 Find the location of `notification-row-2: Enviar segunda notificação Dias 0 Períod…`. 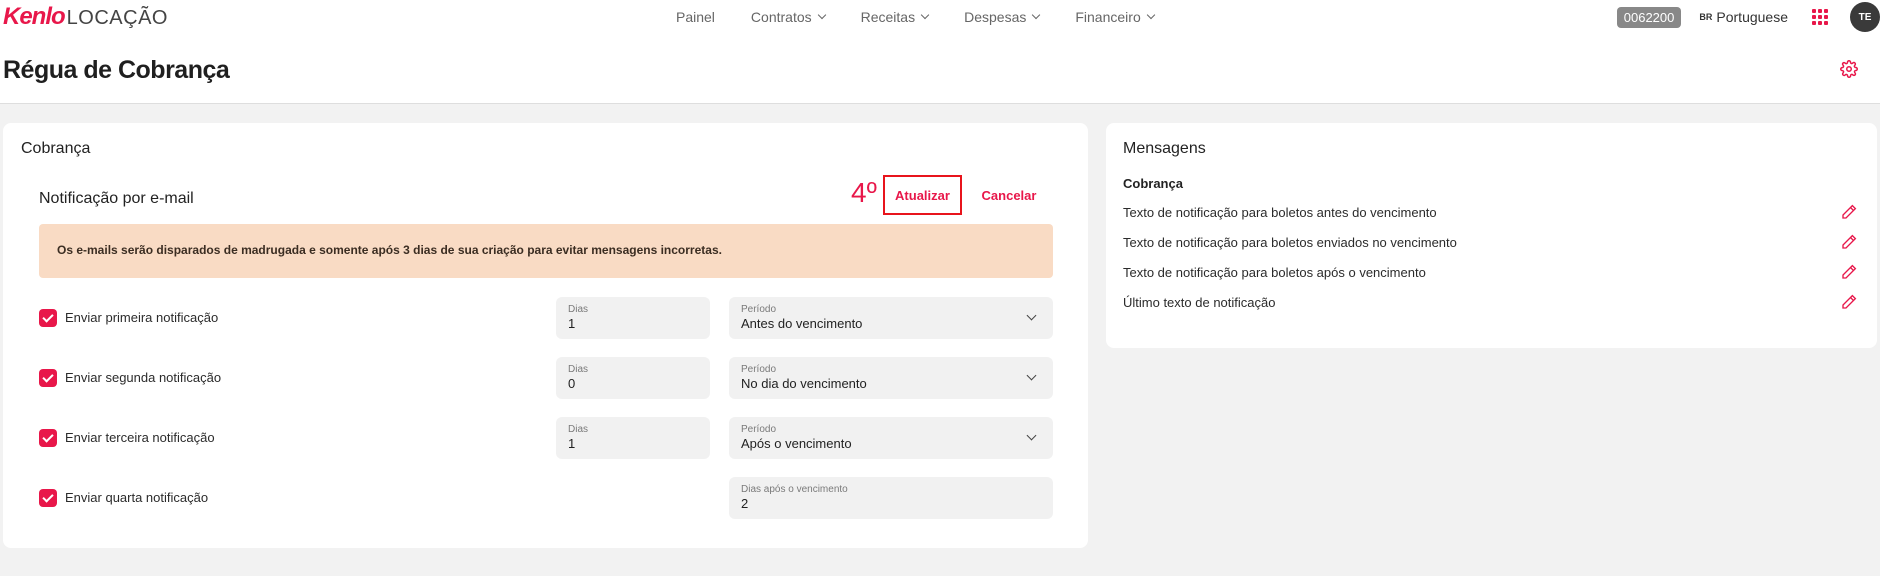

notification-row-2: Enviar segunda notificação Dias 0 Períod… is located at coordinates (546, 378).